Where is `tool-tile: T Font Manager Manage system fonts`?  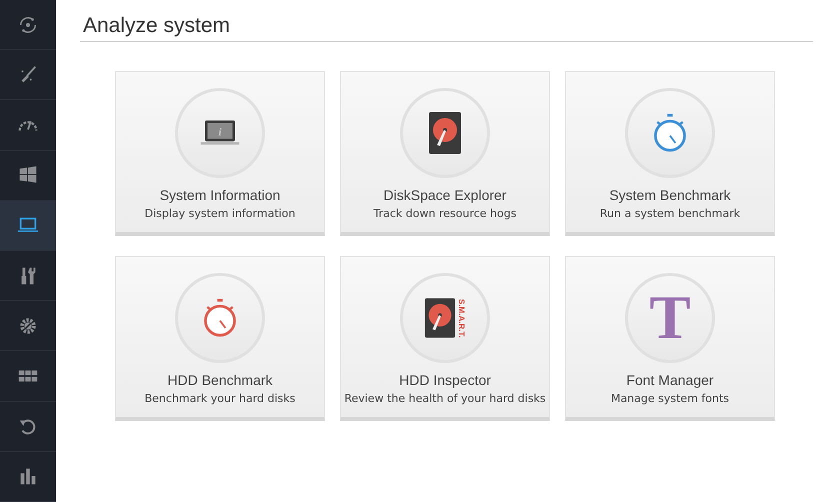
tool-tile: T Font Manager Manage system fonts is located at coordinates (670, 338).